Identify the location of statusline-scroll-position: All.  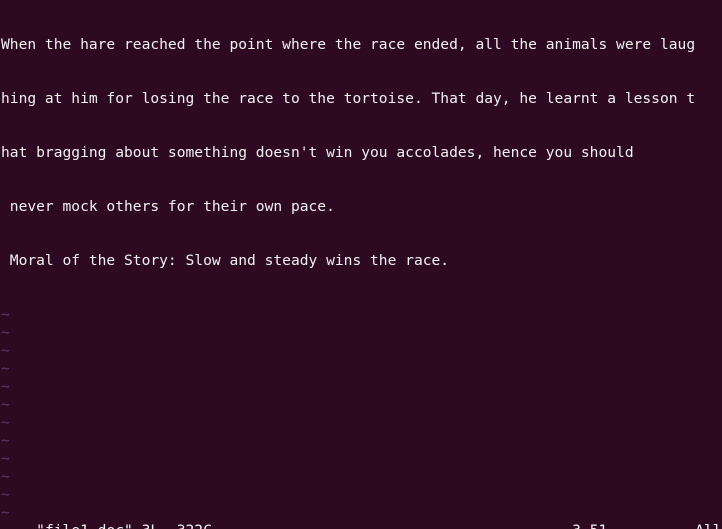
(708, 525).